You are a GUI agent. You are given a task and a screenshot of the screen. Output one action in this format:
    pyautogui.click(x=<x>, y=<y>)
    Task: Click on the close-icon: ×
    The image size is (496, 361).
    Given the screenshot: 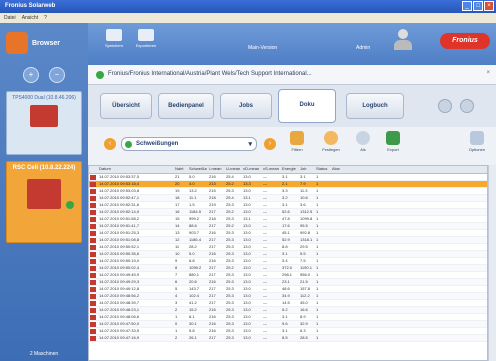 What is the action you would take?
    pyautogui.click(x=488, y=73)
    